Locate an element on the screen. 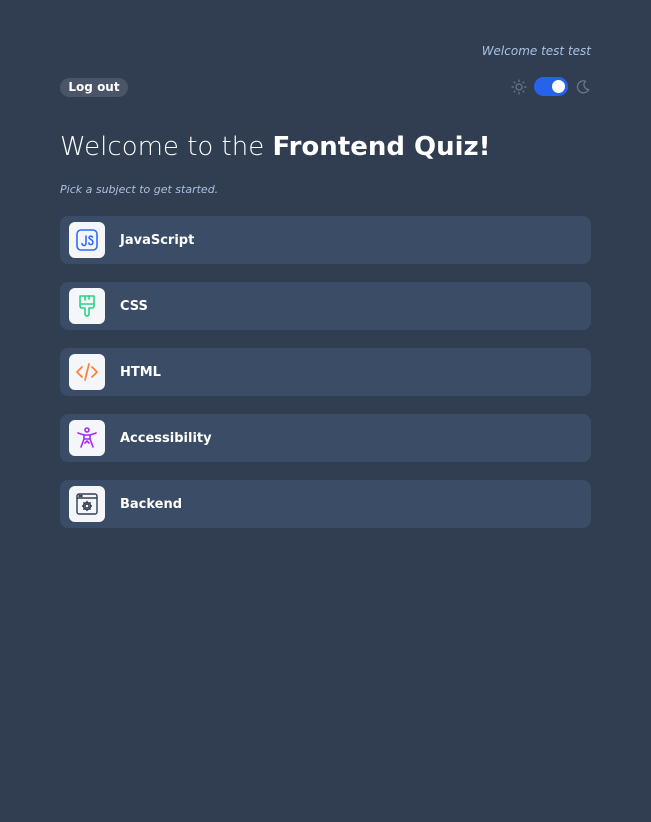 The image size is (651, 822). welcome-user-text: Welcome test test is located at coordinates (536, 51).